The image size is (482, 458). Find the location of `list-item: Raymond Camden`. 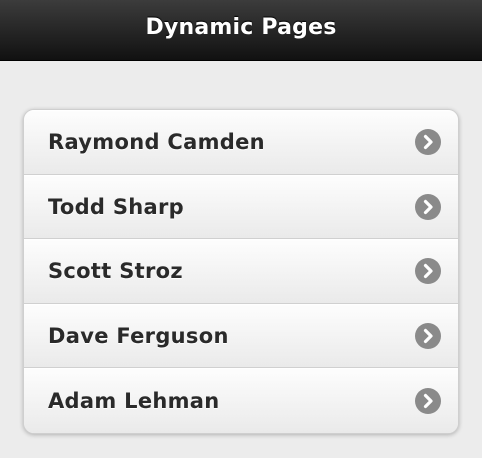

list-item: Raymond Camden is located at coordinates (241, 142).